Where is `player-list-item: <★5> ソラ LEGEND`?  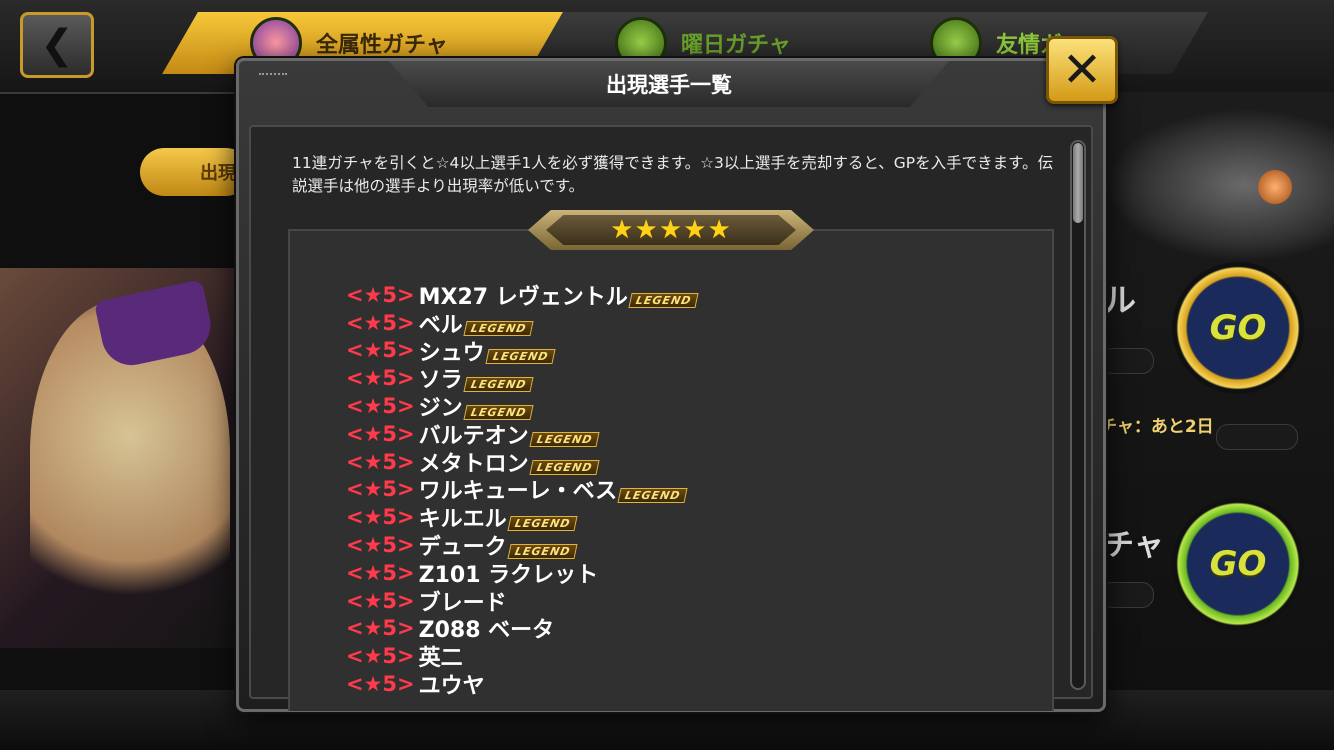 player-list-item: <★5> ソラ LEGEND is located at coordinates (521, 378).